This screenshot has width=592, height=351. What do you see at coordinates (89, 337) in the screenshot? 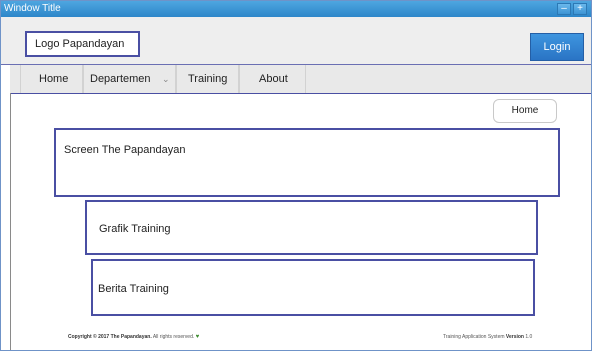
I see `copyright-prefix: Copyright © 2017` at bounding box center [89, 337].